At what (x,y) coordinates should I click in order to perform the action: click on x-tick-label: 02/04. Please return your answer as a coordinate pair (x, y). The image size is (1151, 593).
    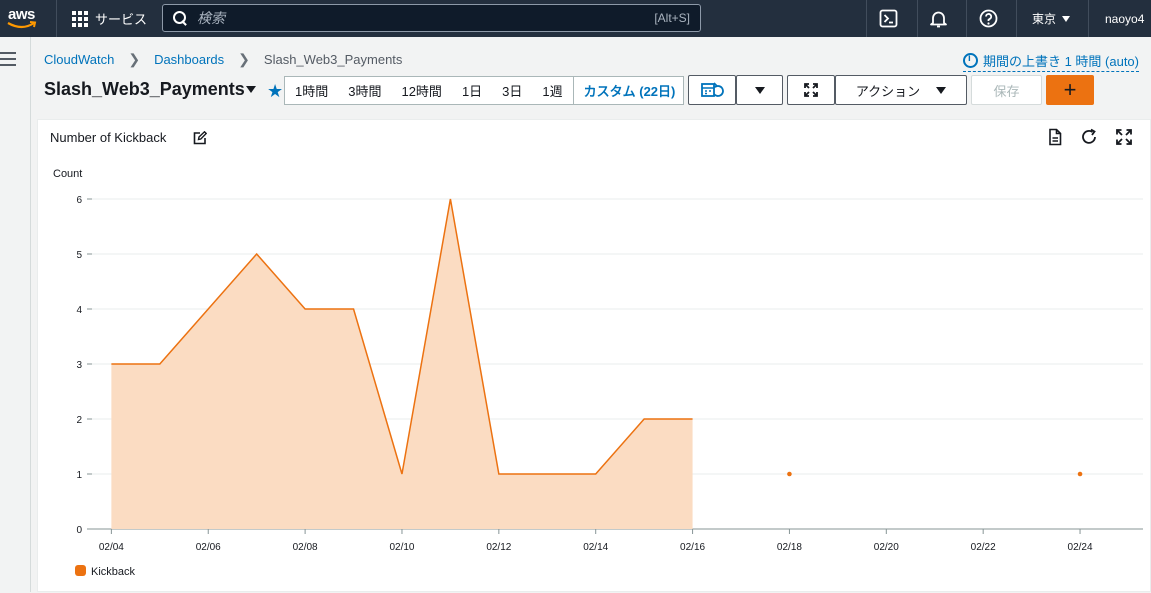
    Looking at the image, I should click on (111, 547).